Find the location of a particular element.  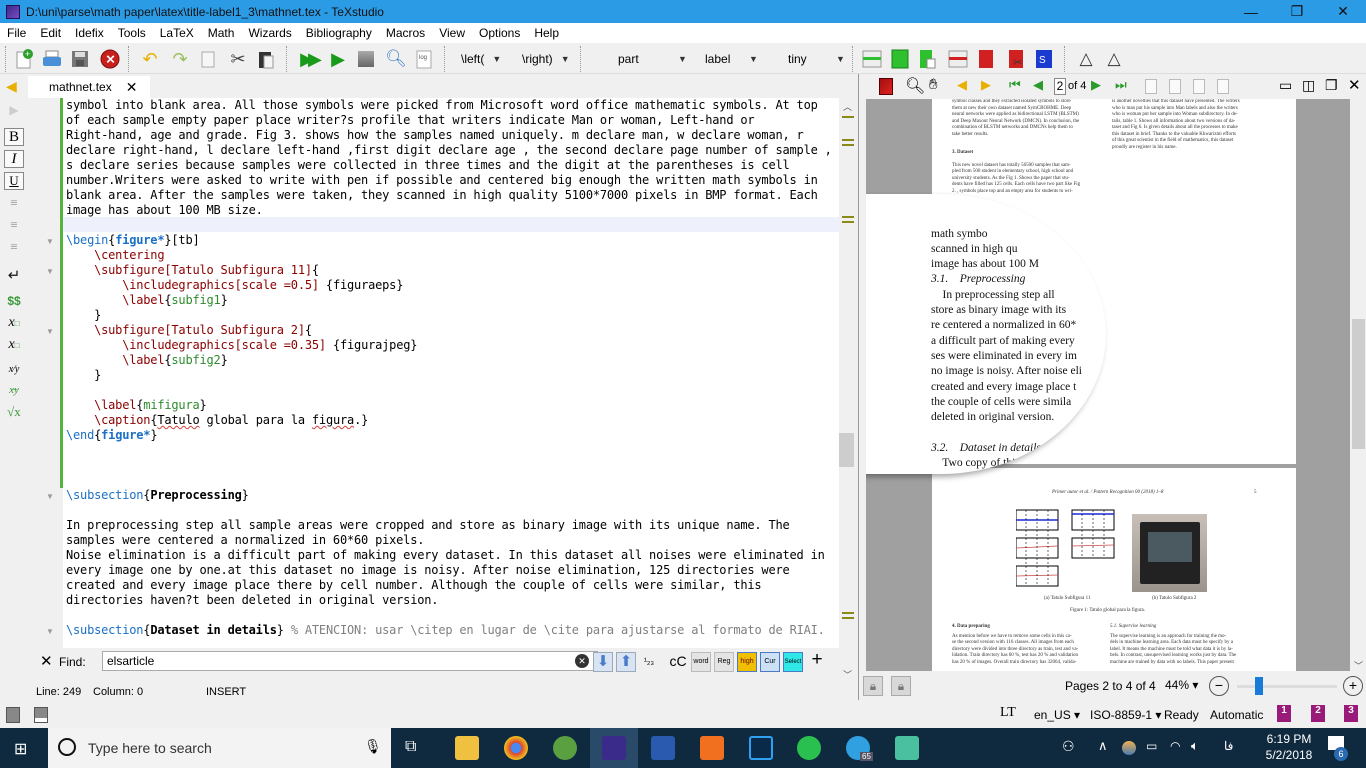

file-explorer-icon is located at coordinates (467, 748).